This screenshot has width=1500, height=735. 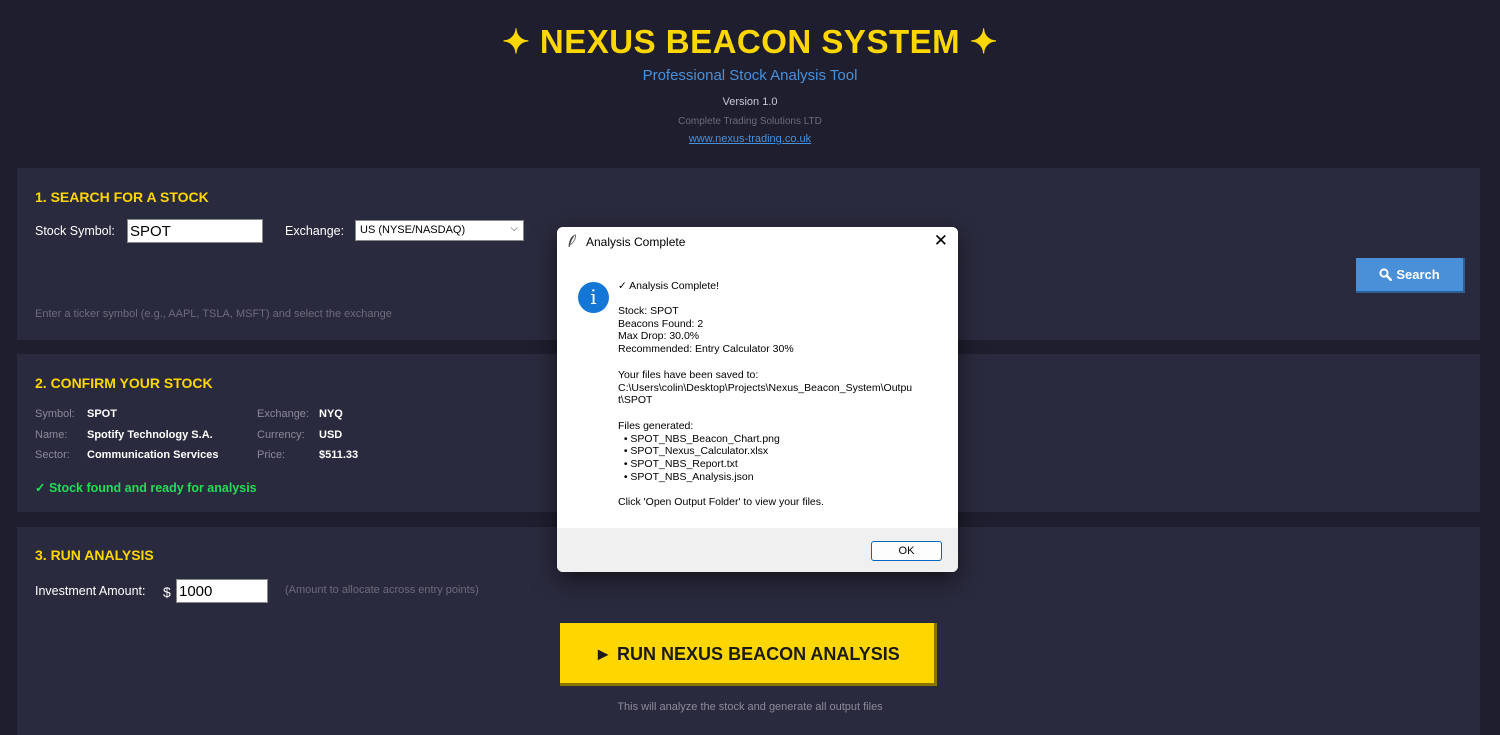 I want to click on investment-amount-label: Investment Amount:, so click(x=90, y=591).